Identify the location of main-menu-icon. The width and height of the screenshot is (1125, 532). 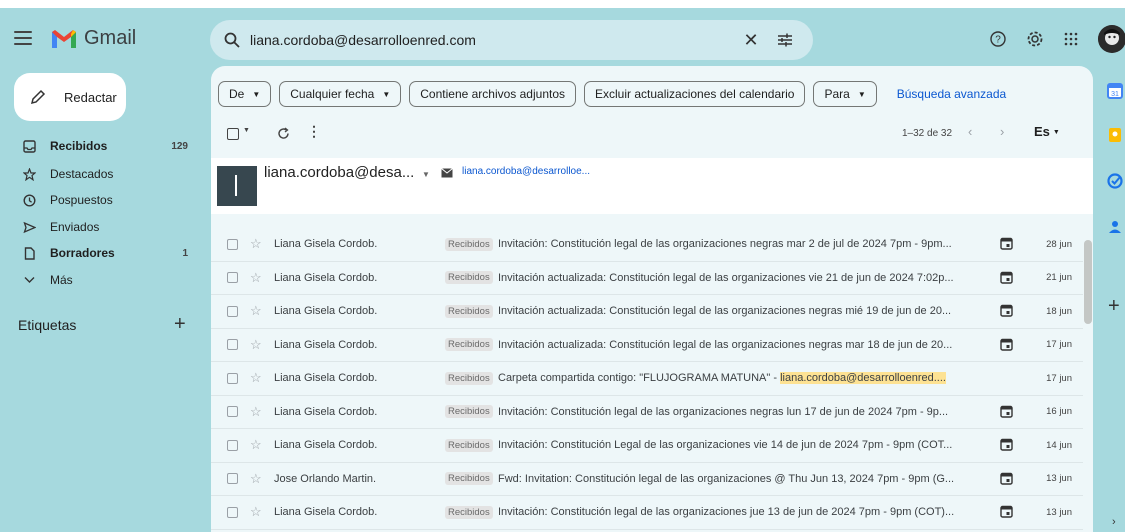
(23, 39).